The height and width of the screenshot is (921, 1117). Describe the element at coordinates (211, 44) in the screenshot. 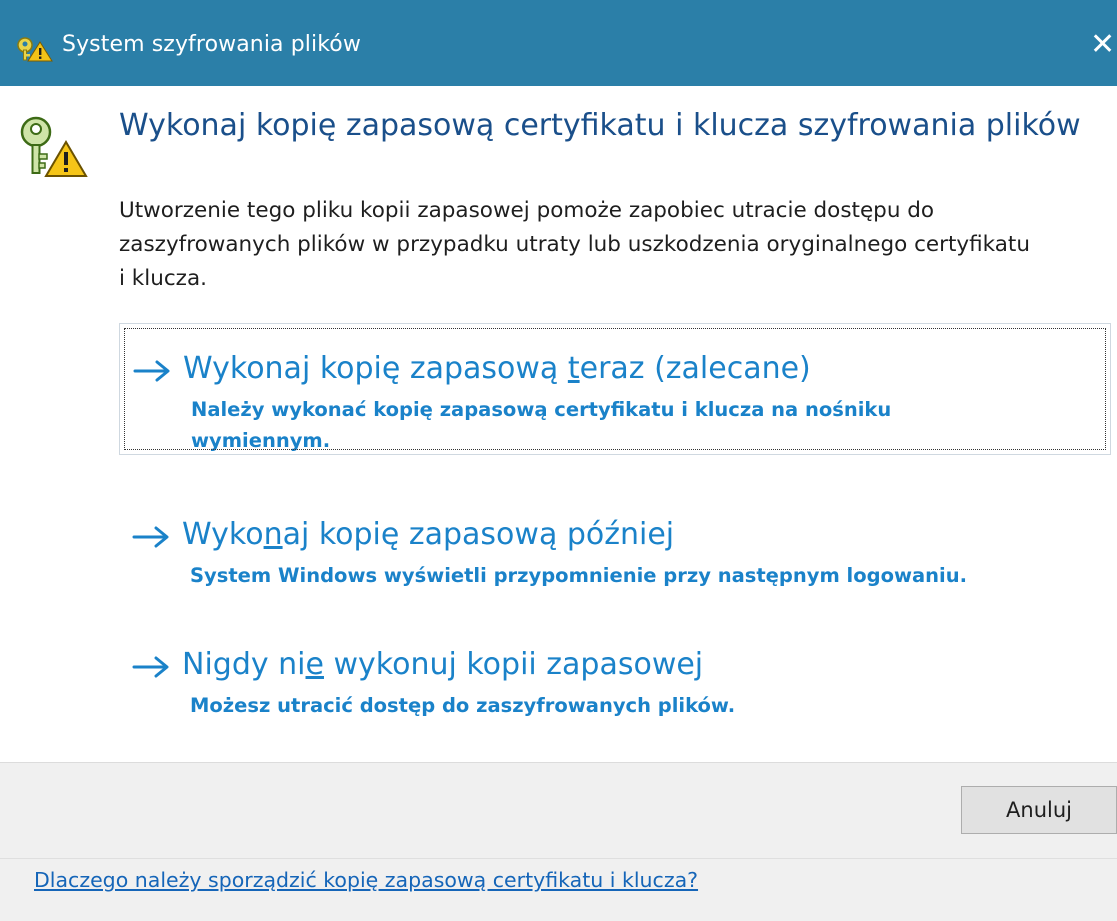

I see `window-title: System szyfrowania plików` at that location.